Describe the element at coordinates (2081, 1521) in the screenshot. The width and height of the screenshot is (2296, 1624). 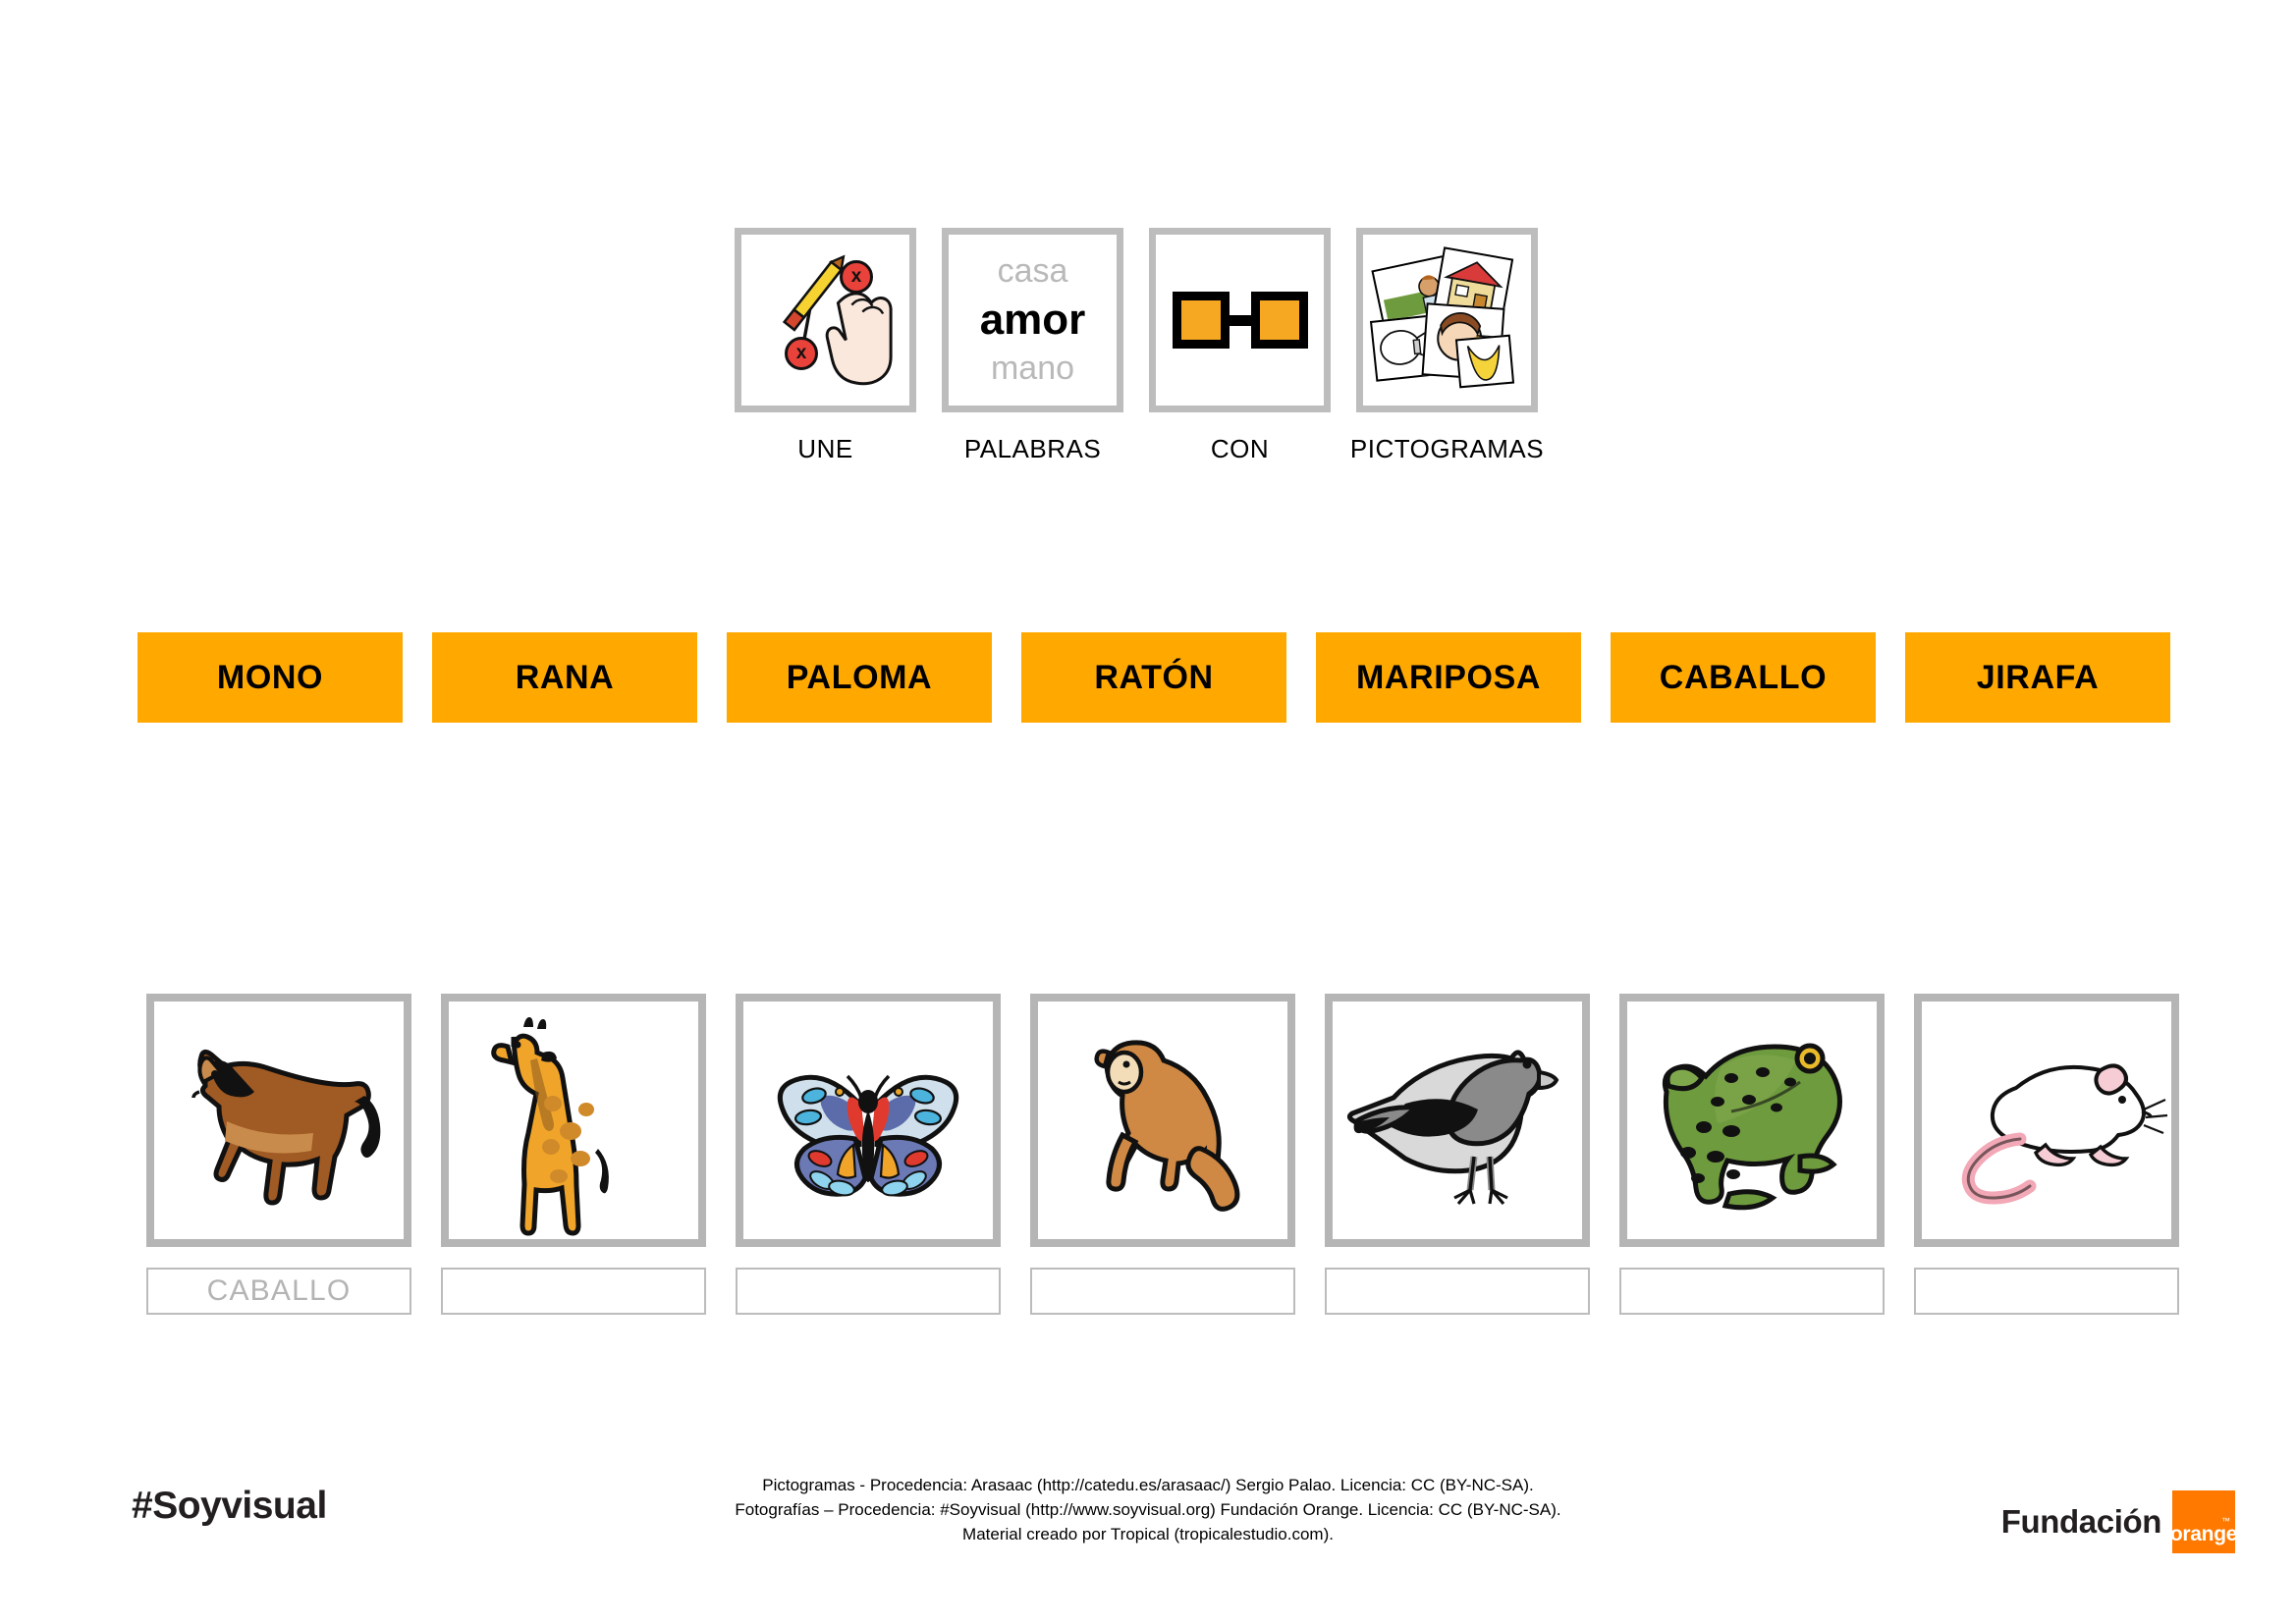
I see `fundacion-label: Fundación` at that location.